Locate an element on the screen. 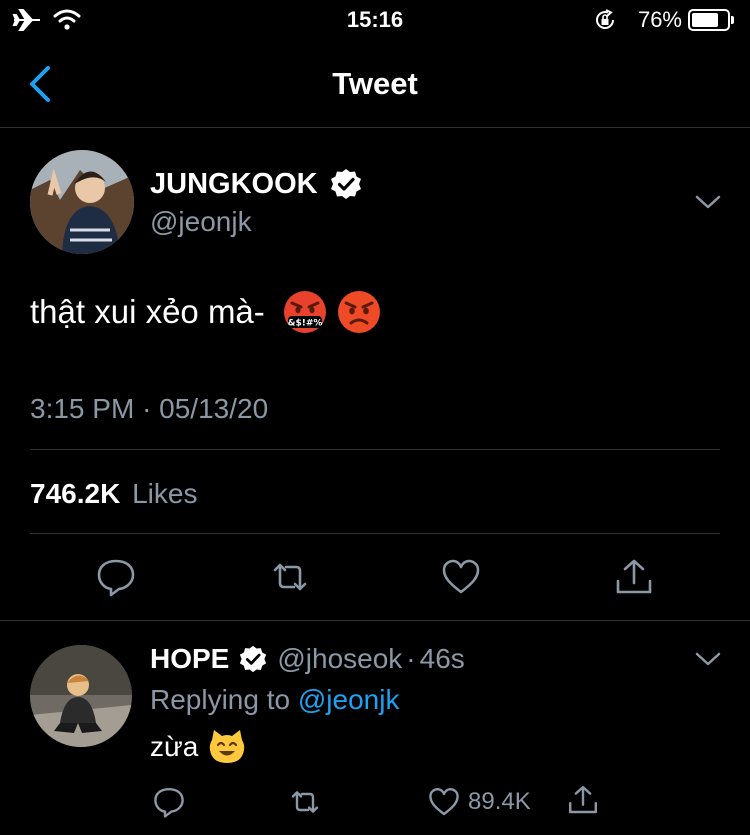 Image resolution: width=750 pixels, height=835 pixels. reply-share-icon is located at coordinates (583, 800).